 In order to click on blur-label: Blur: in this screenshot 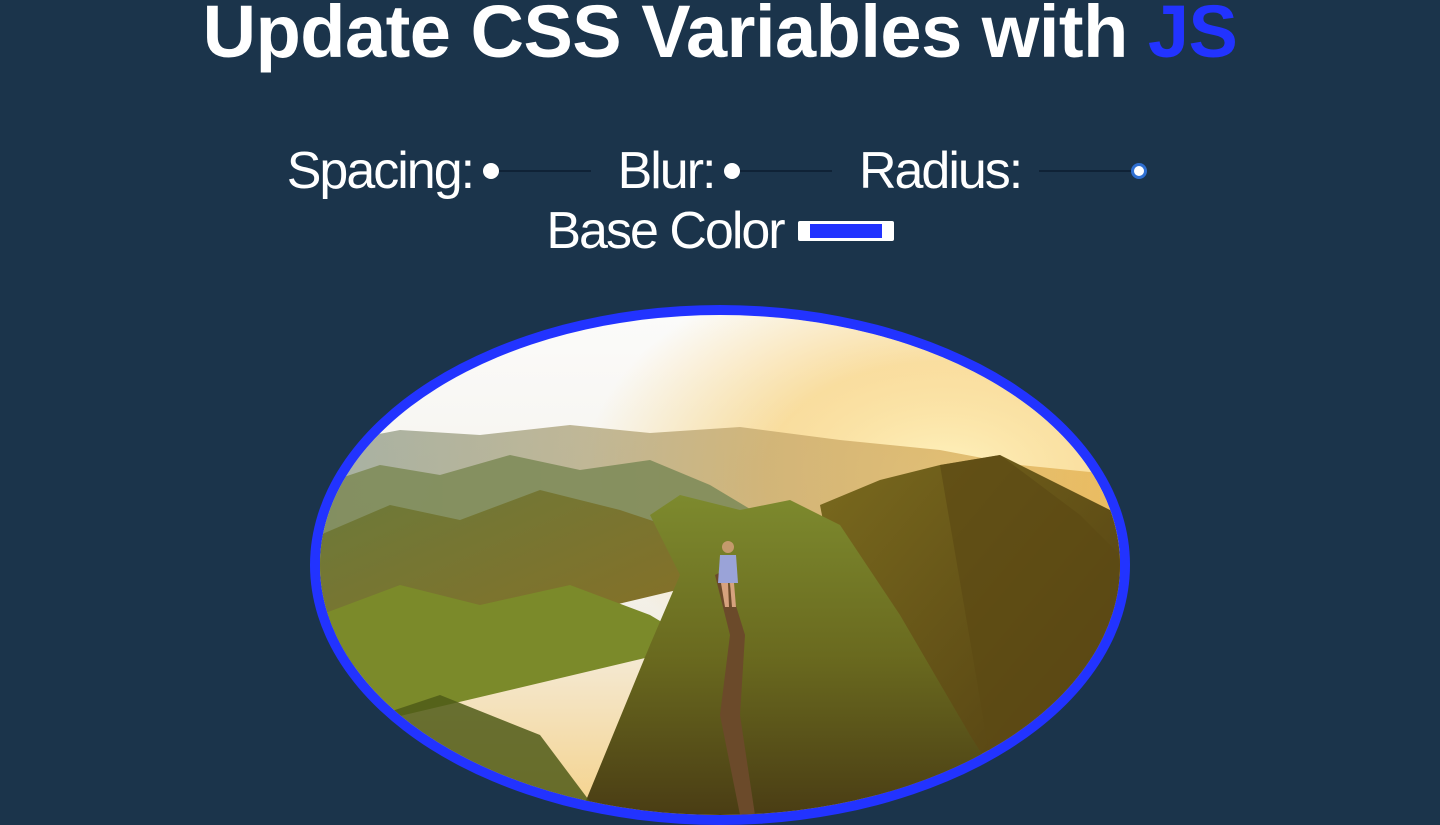, I will do `click(667, 171)`.